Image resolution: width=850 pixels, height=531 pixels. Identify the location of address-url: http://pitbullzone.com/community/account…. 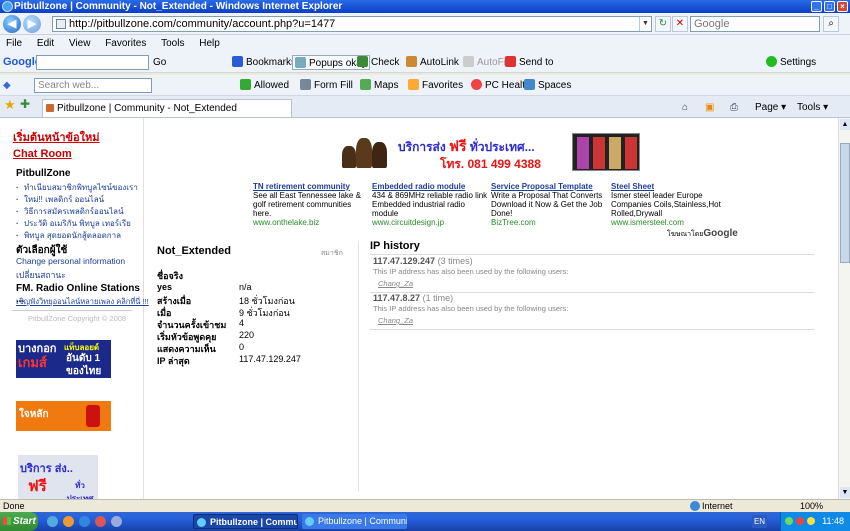
(202, 24).